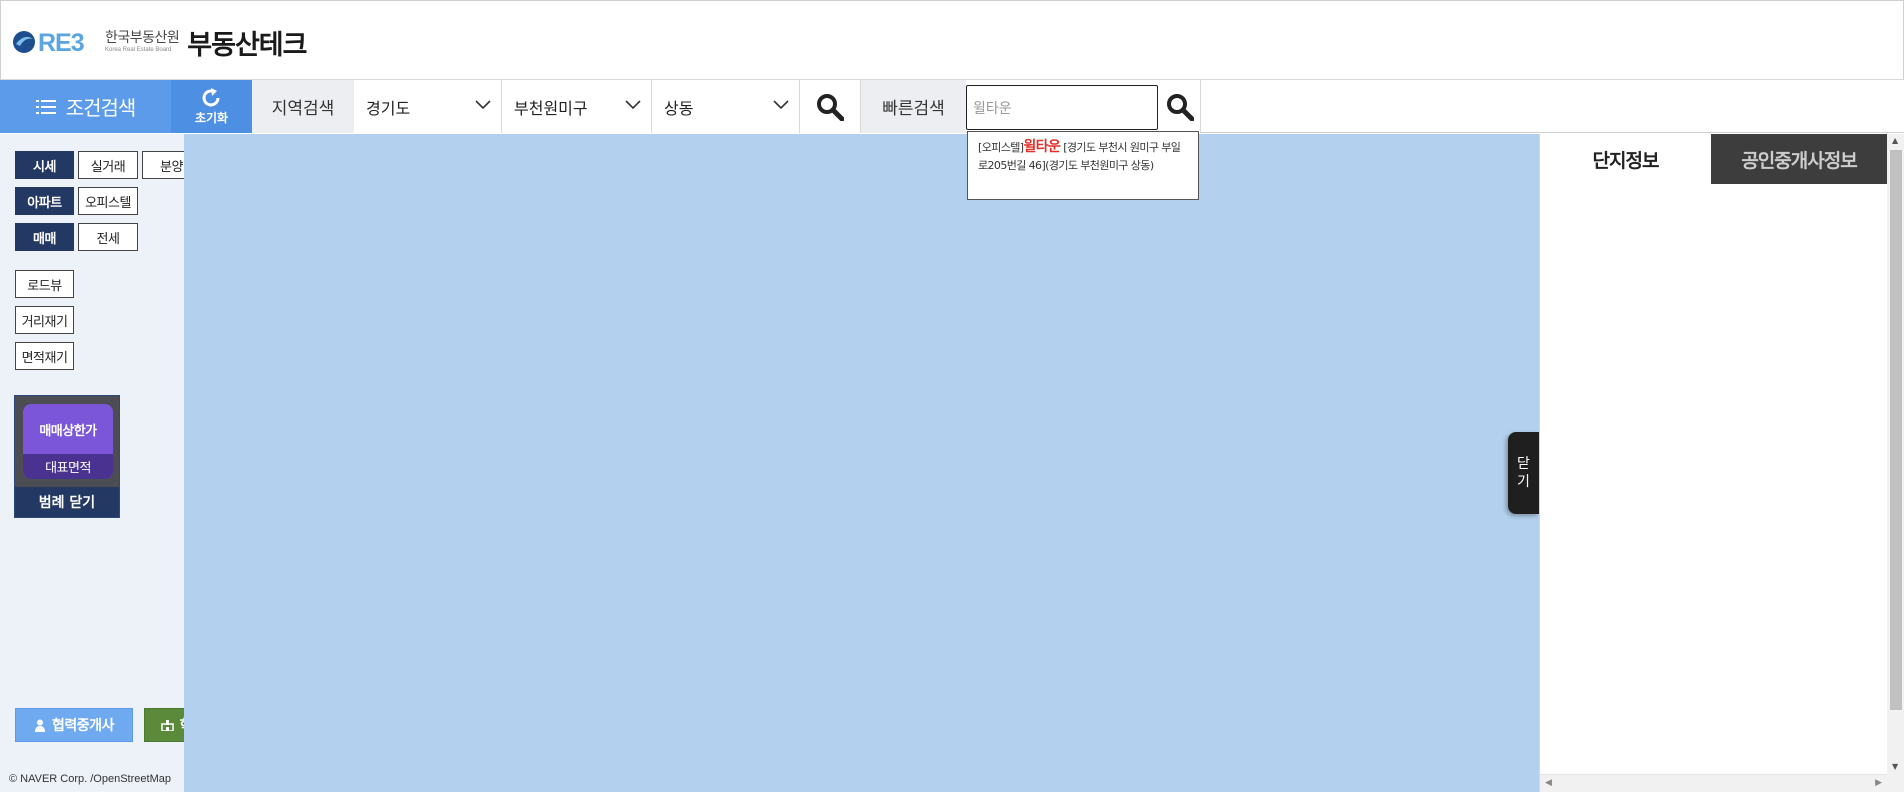 This screenshot has height=792, width=1904. I want to click on reb-logo-icon: RE3, so click(55, 42).